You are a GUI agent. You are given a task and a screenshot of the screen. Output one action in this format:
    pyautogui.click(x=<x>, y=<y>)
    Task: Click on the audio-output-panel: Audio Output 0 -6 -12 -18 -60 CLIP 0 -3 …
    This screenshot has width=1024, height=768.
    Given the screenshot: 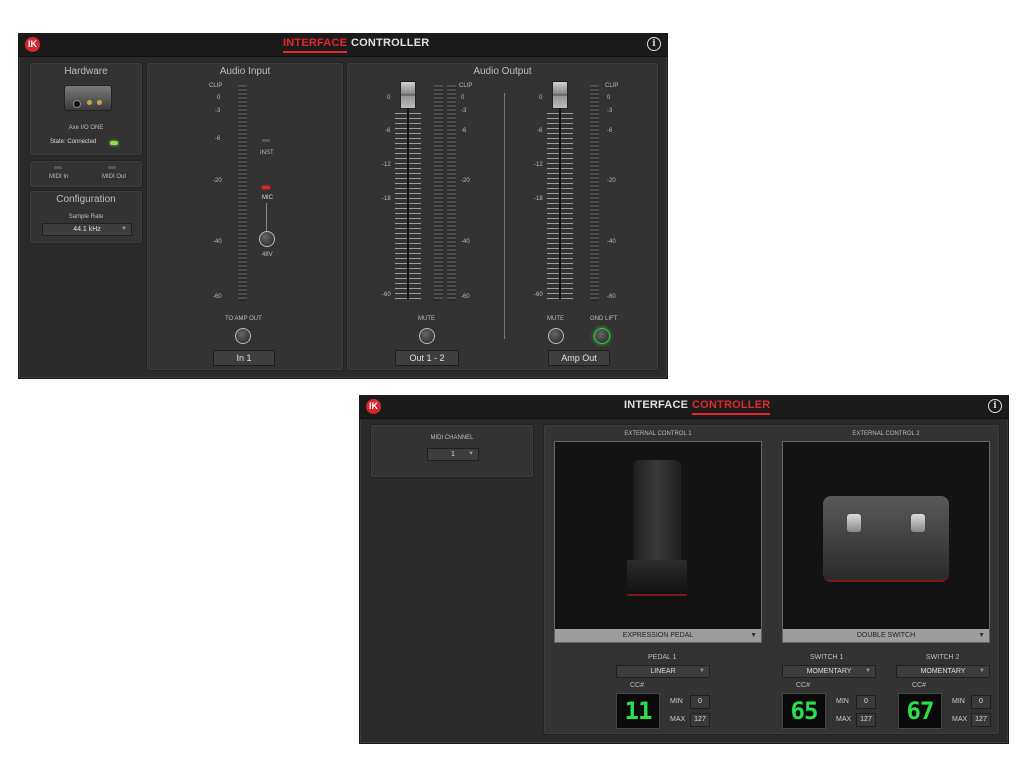 What is the action you would take?
    pyautogui.click(x=502, y=216)
    